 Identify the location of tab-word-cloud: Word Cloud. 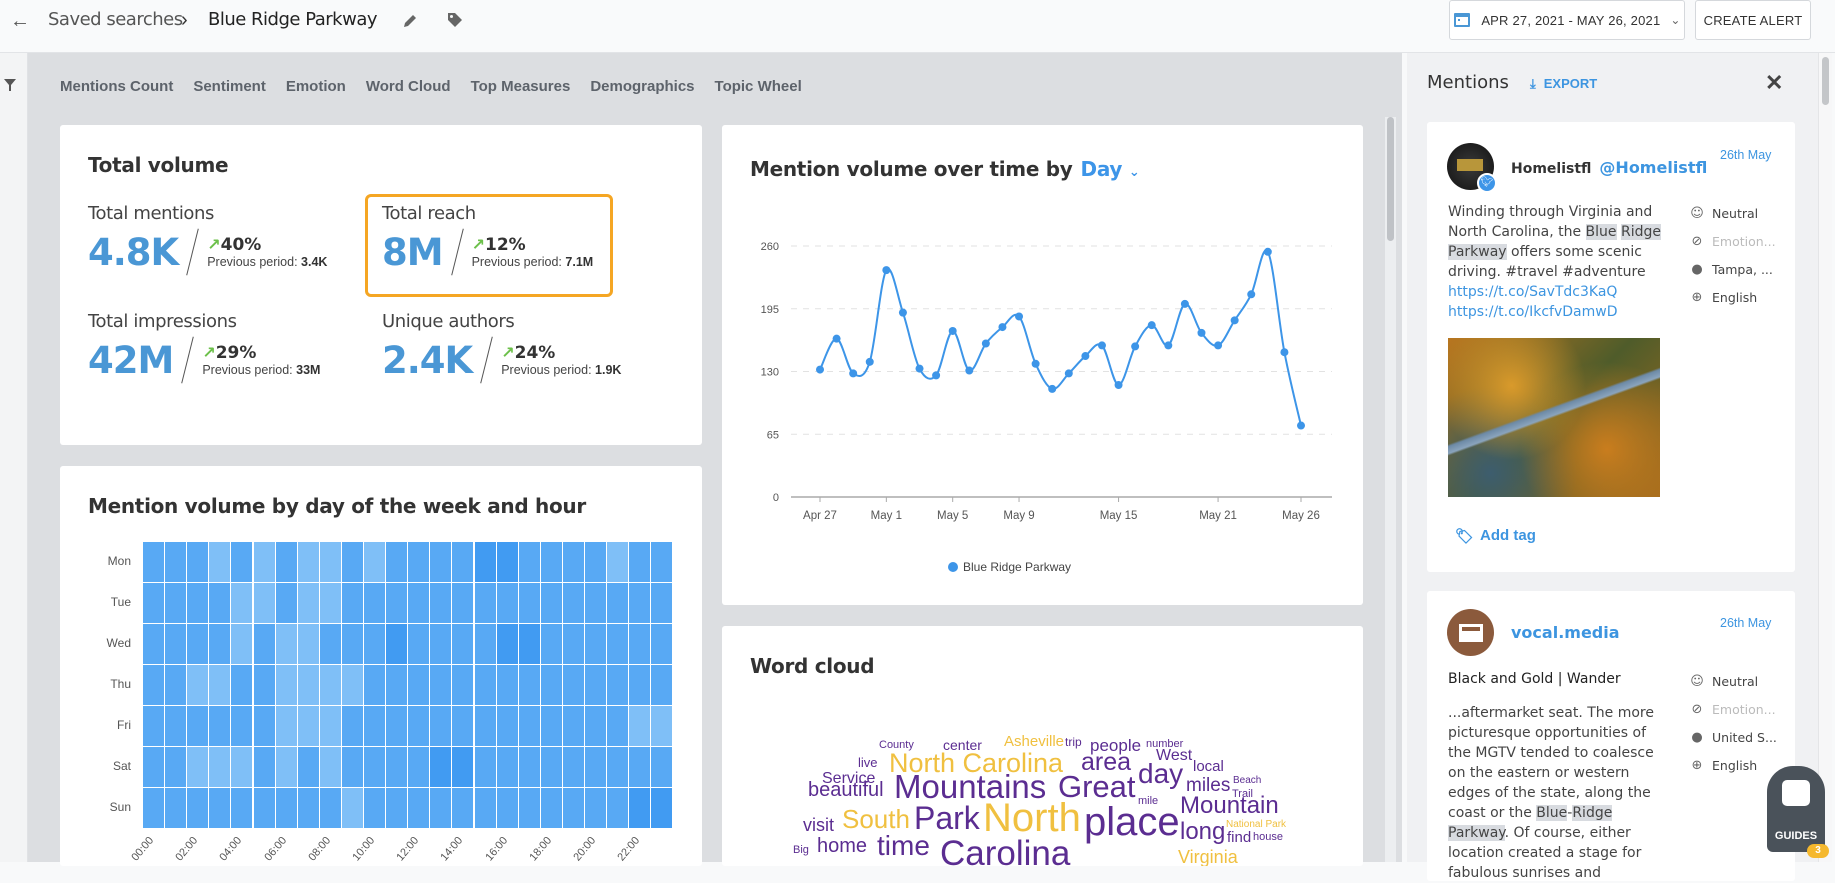
(408, 86).